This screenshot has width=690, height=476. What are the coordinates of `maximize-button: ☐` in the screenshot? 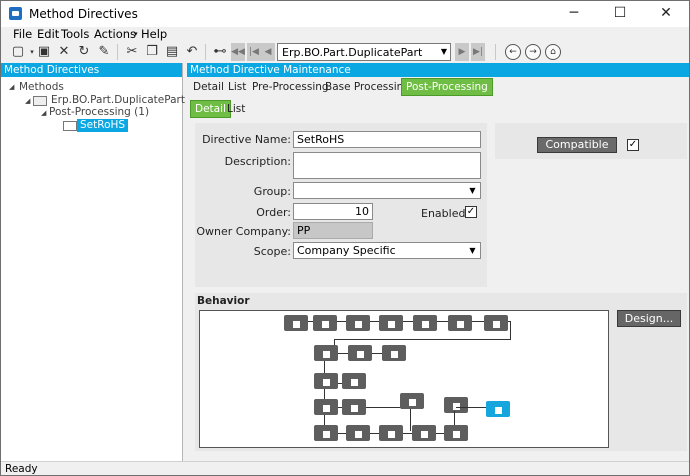 It's located at (620, 14).